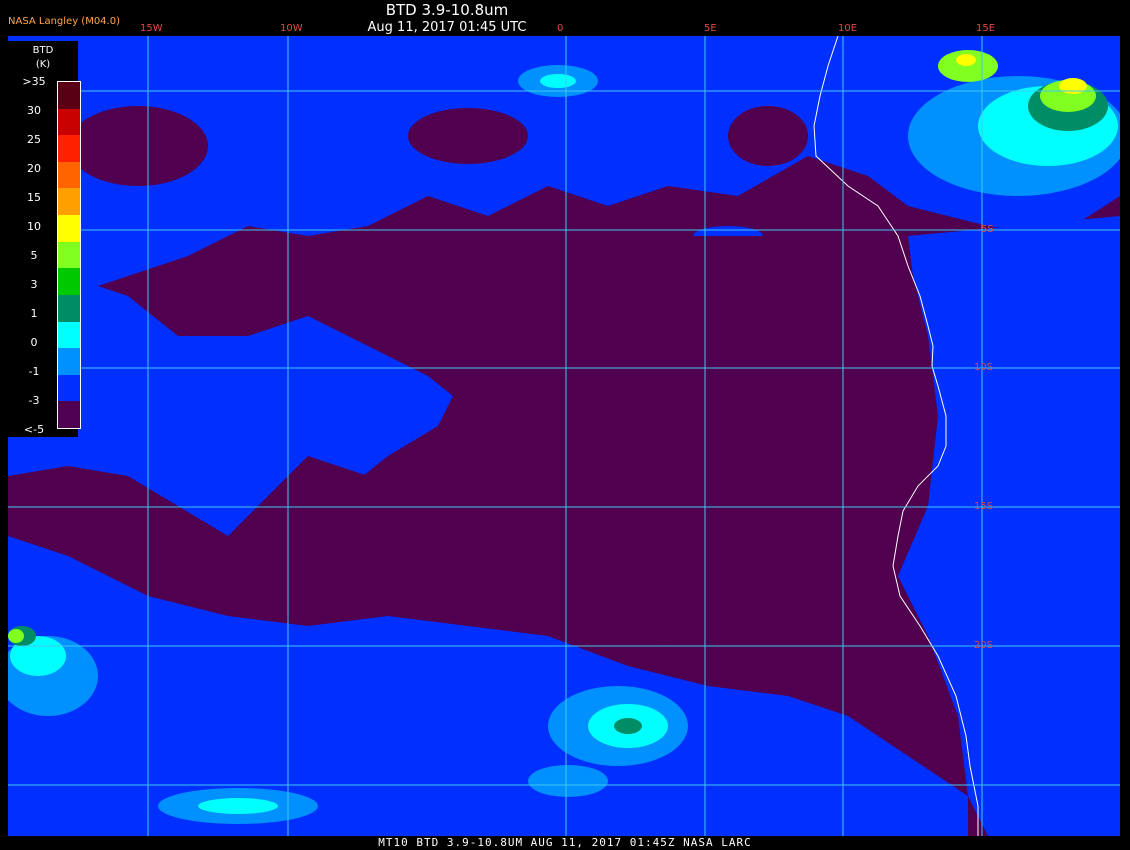 The width and height of the screenshot is (1130, 850). Describe the element at coordinates (34, 139) in the screenshot. I see `legend-label: 25` at that location.